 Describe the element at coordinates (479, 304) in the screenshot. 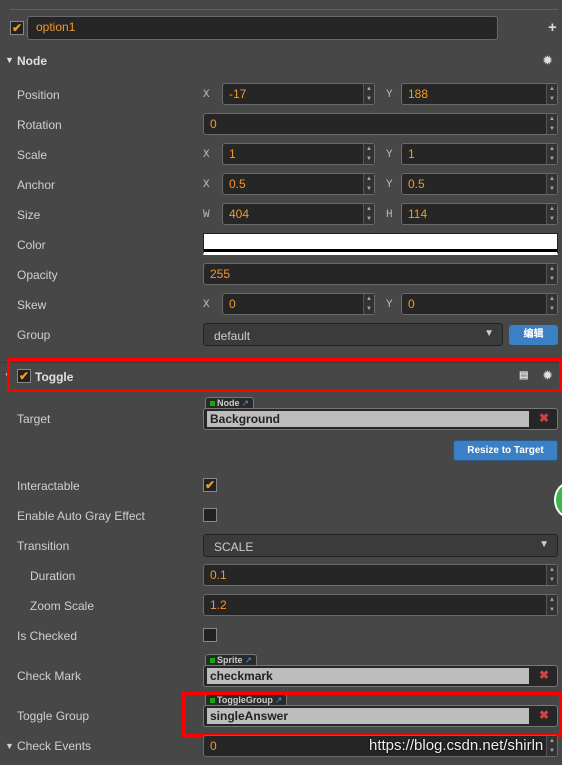

I see `skew-y-input: 0 ▲ ▼` at that location.